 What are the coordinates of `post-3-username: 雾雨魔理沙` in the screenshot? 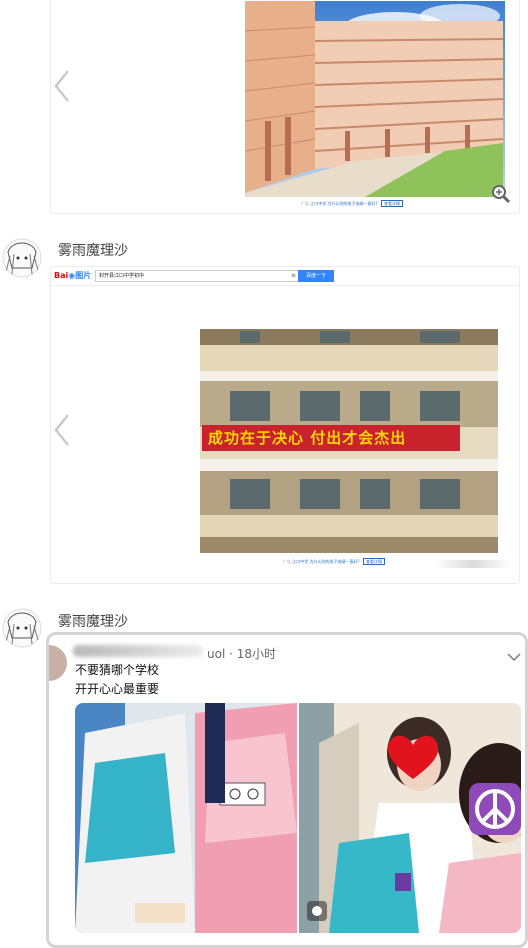 It's located at (93, 621).